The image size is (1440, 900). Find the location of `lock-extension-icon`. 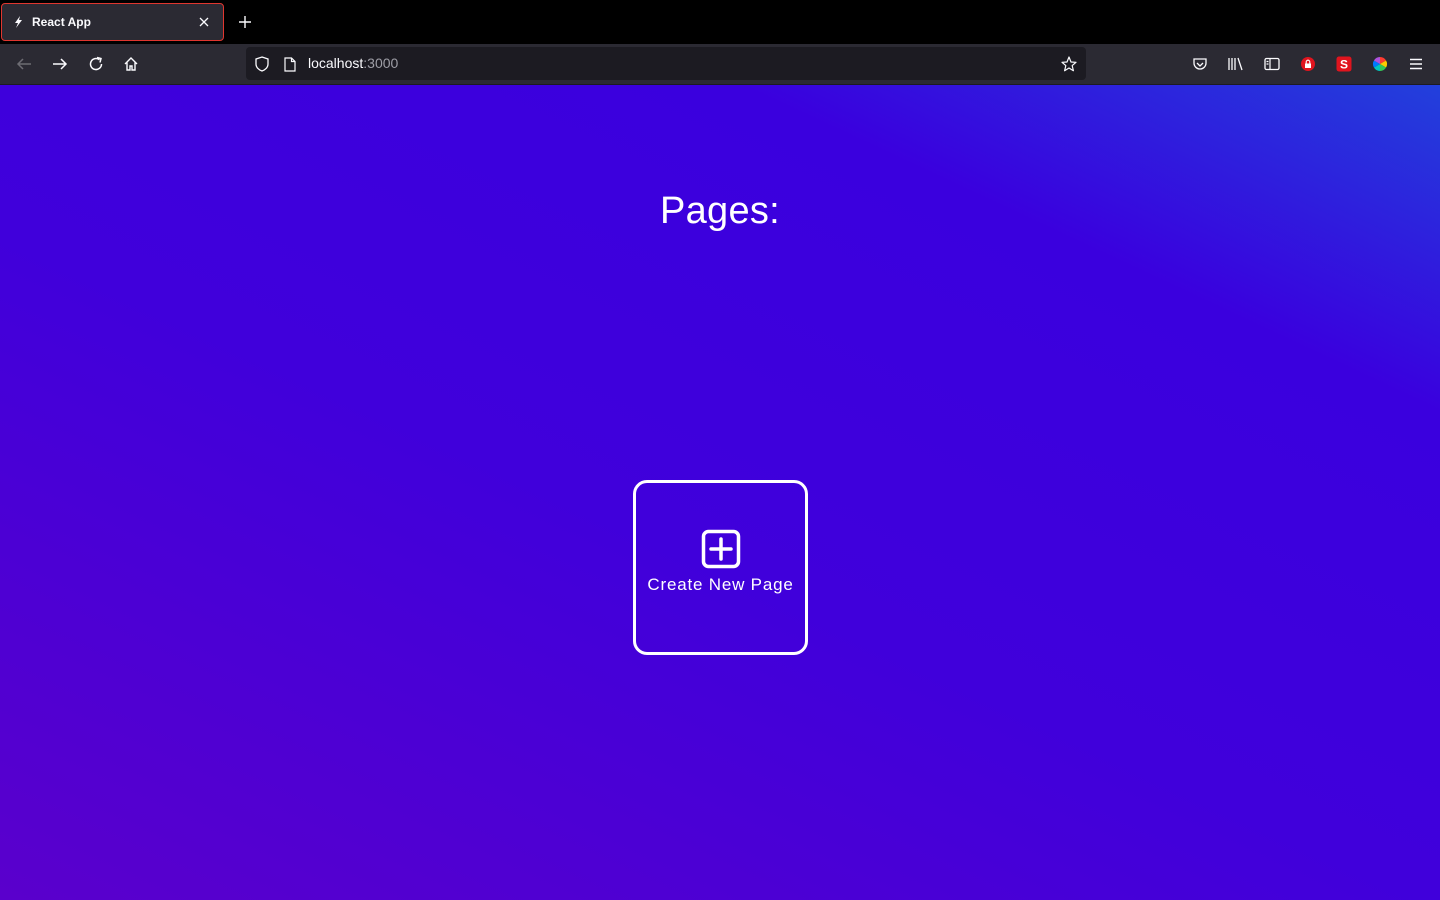

lock-extension-icon is located at coordinates (1308, 64).